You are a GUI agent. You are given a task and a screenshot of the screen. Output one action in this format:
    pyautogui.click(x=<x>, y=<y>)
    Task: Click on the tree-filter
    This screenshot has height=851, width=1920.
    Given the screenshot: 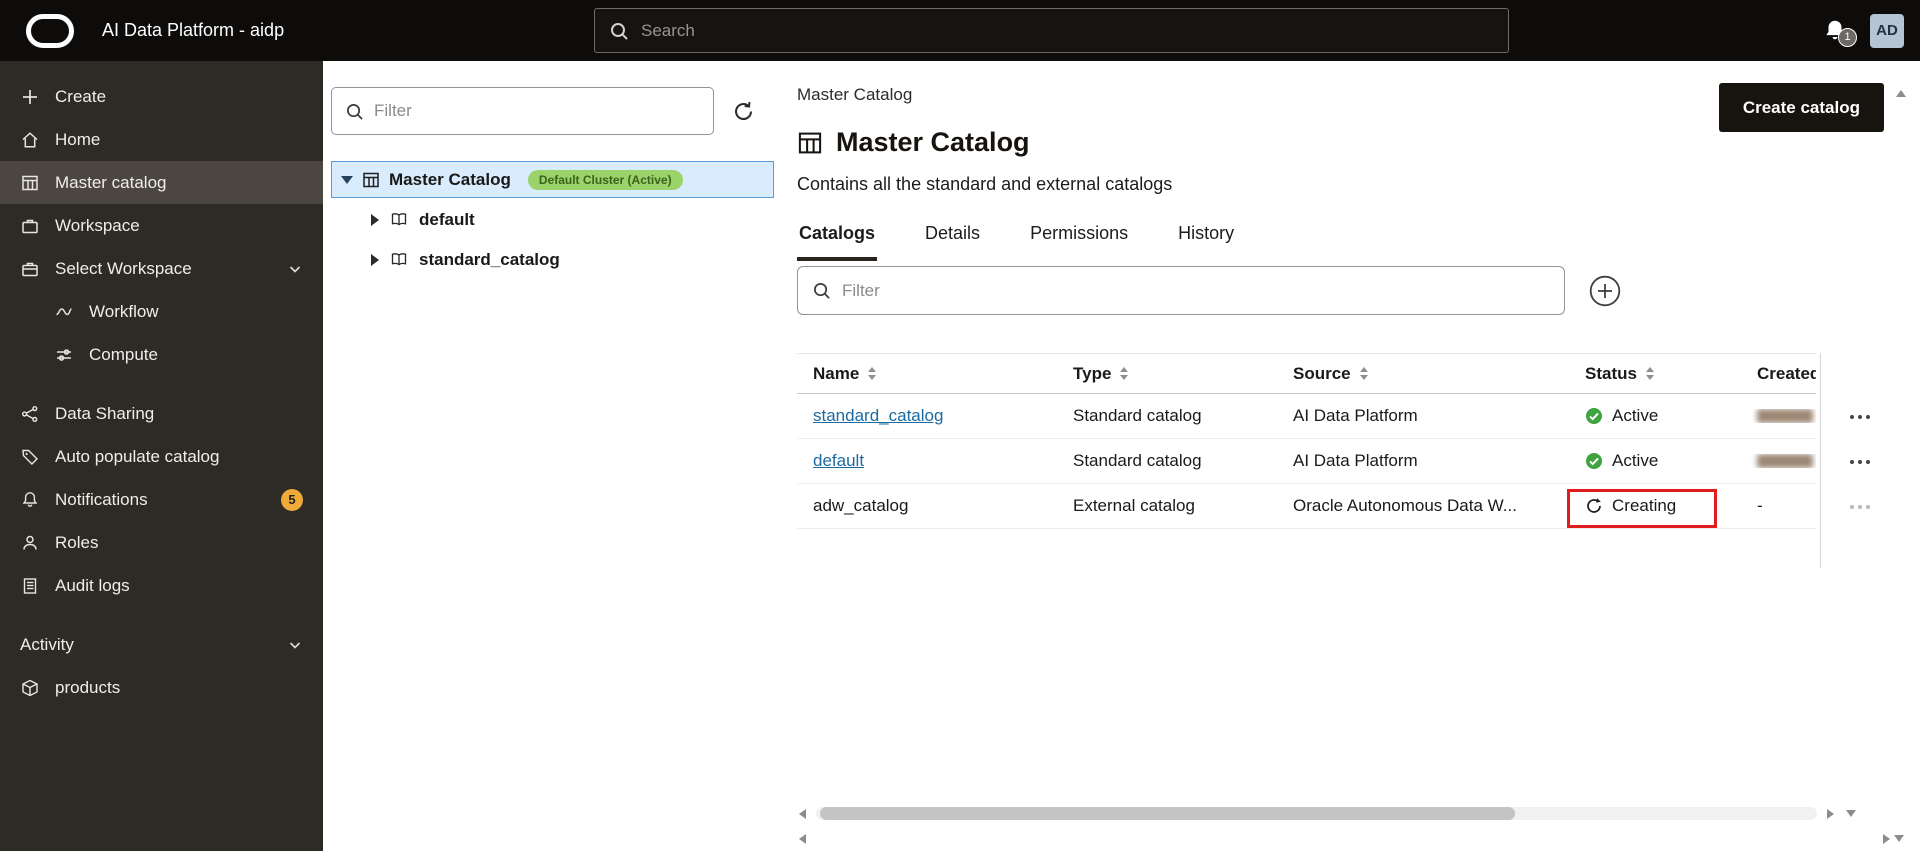 What is the action you would take?
    pyautogui.click(x=522, y=111)
    